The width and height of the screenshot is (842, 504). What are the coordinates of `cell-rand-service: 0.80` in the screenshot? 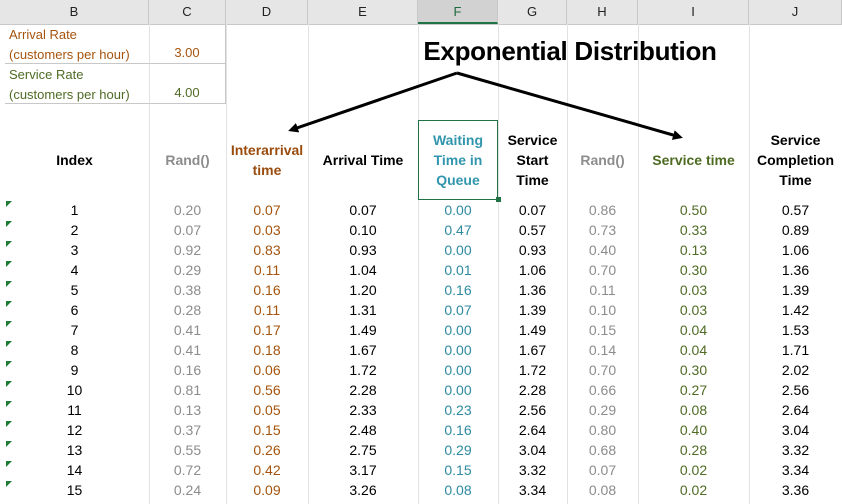 It's located at (602, 430).